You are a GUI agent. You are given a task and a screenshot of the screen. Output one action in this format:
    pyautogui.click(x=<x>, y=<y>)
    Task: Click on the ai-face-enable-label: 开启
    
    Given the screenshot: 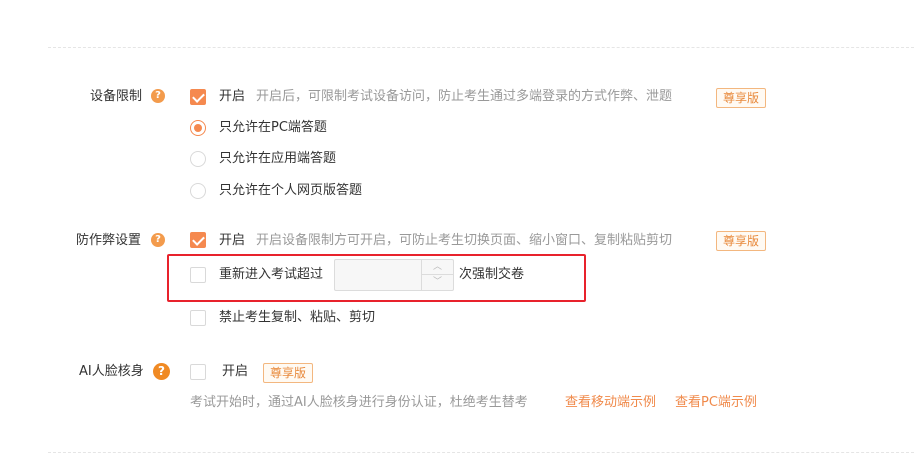 What is the action you would take?
    pyautogui.click(x=235, y=372)
    